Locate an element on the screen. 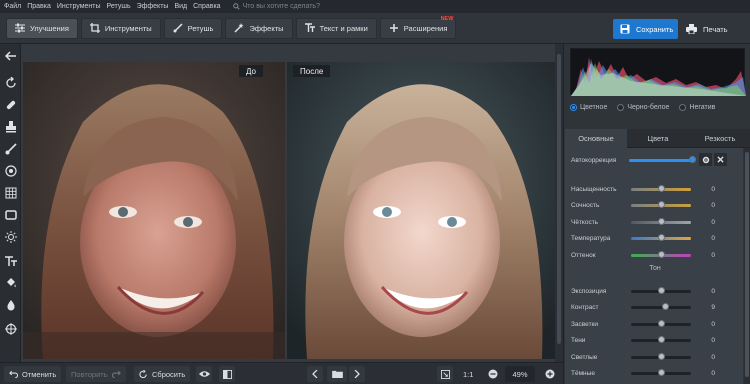  crosshair-icon is located at coordinates (10, 328).